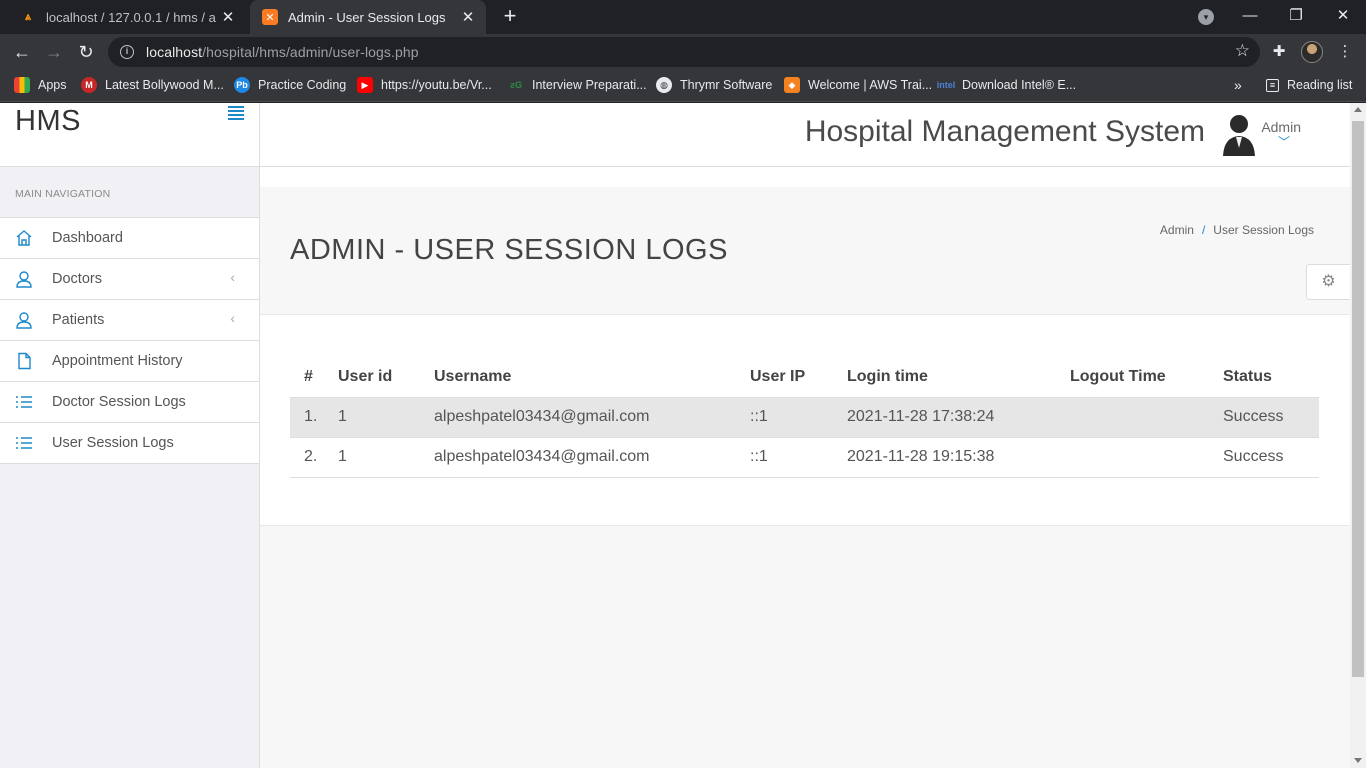  Describe the element at coordinates (1345, 52) in the screenshot. I see `browser-menu-icon: ⋮` at that location.